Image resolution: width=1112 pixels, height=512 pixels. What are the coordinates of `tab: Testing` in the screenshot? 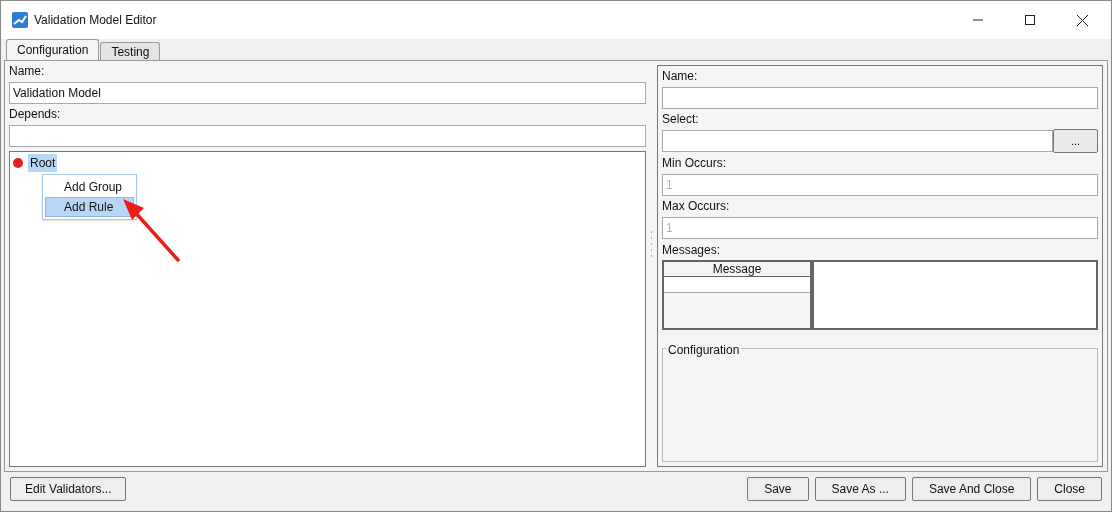 It's located at (130, 51).